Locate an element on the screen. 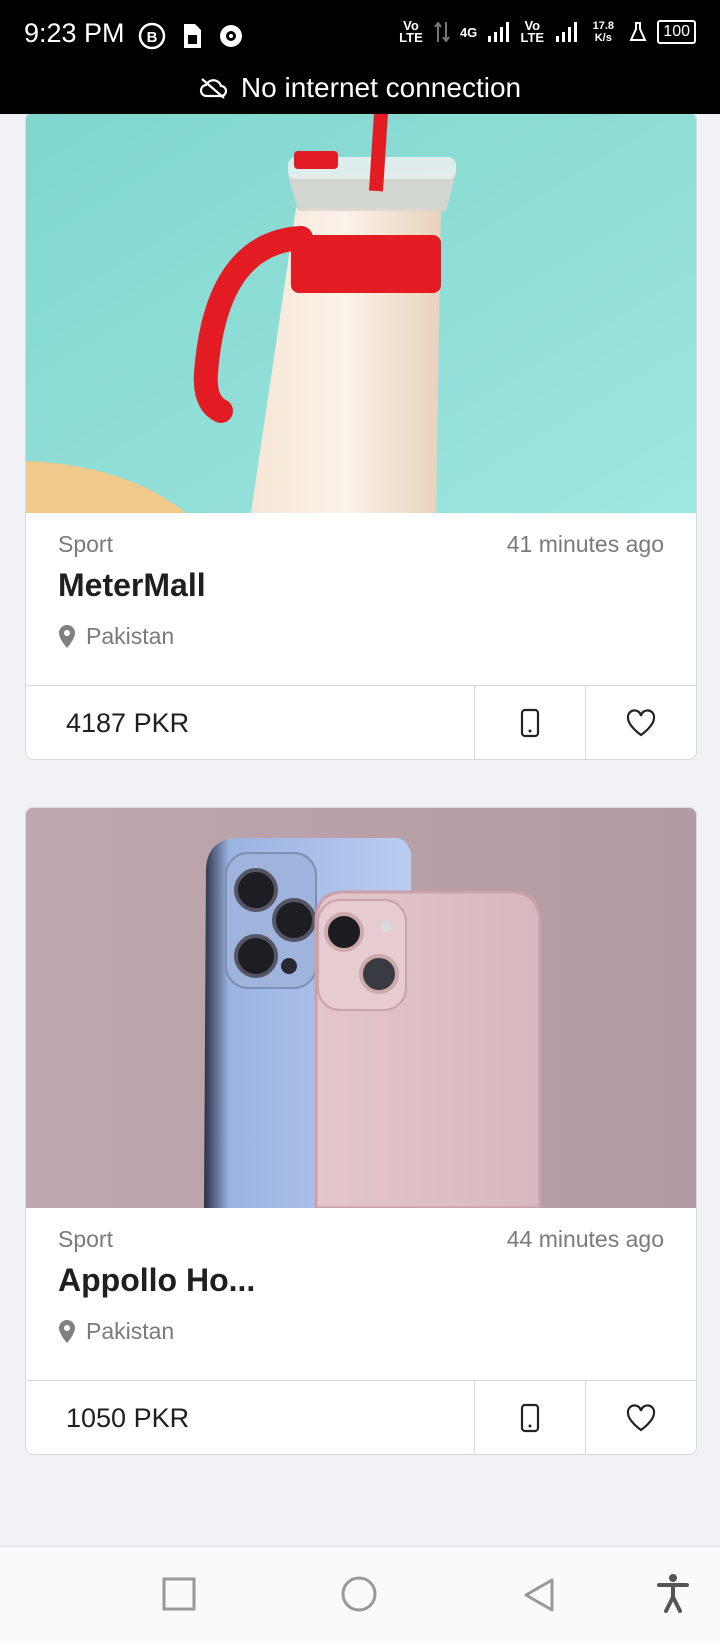 This screenshot has height=1641, width=720. battery-level: 100 is located at coordinates (676, 32).